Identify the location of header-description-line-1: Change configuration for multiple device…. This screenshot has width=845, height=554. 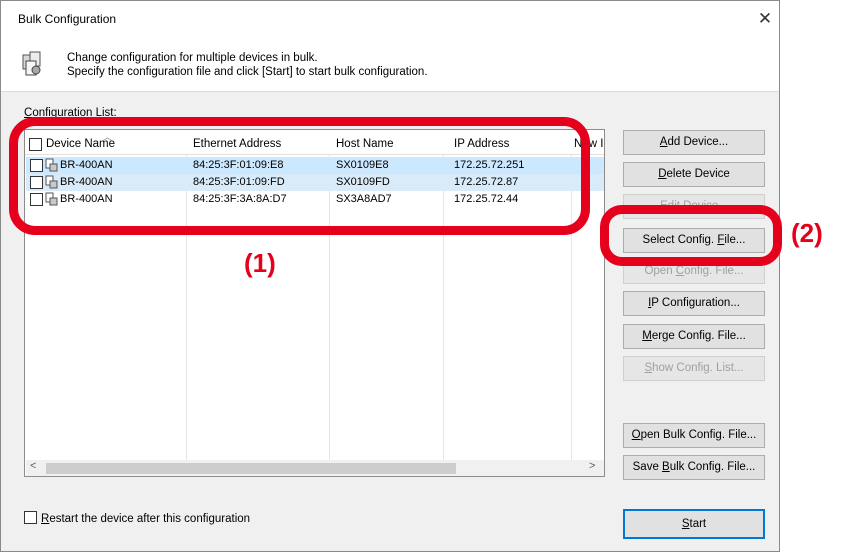
(192, 58).